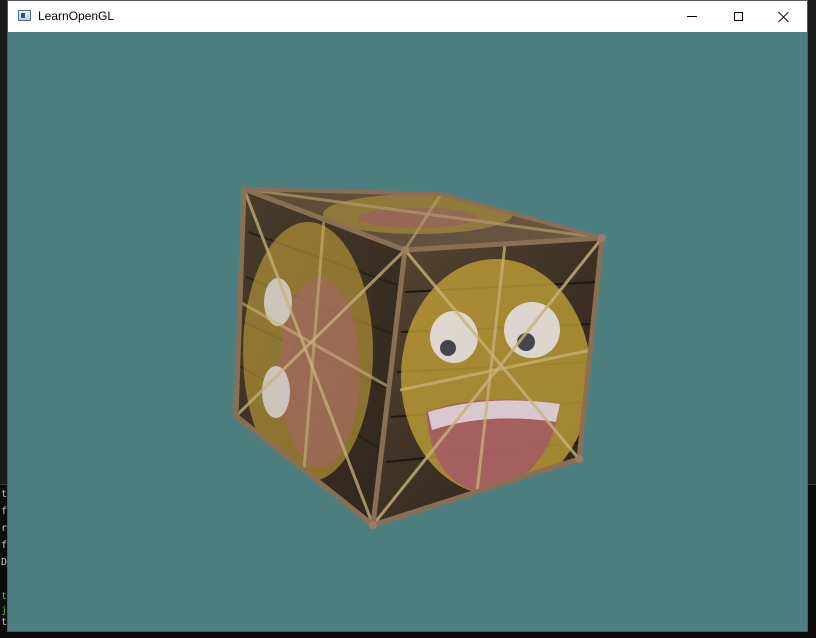 This screenshot has width=816, height=638. Describe the element at coordinates (76, 16) in the screenshot. I see `window-title: LearnOpenGL` at that location.